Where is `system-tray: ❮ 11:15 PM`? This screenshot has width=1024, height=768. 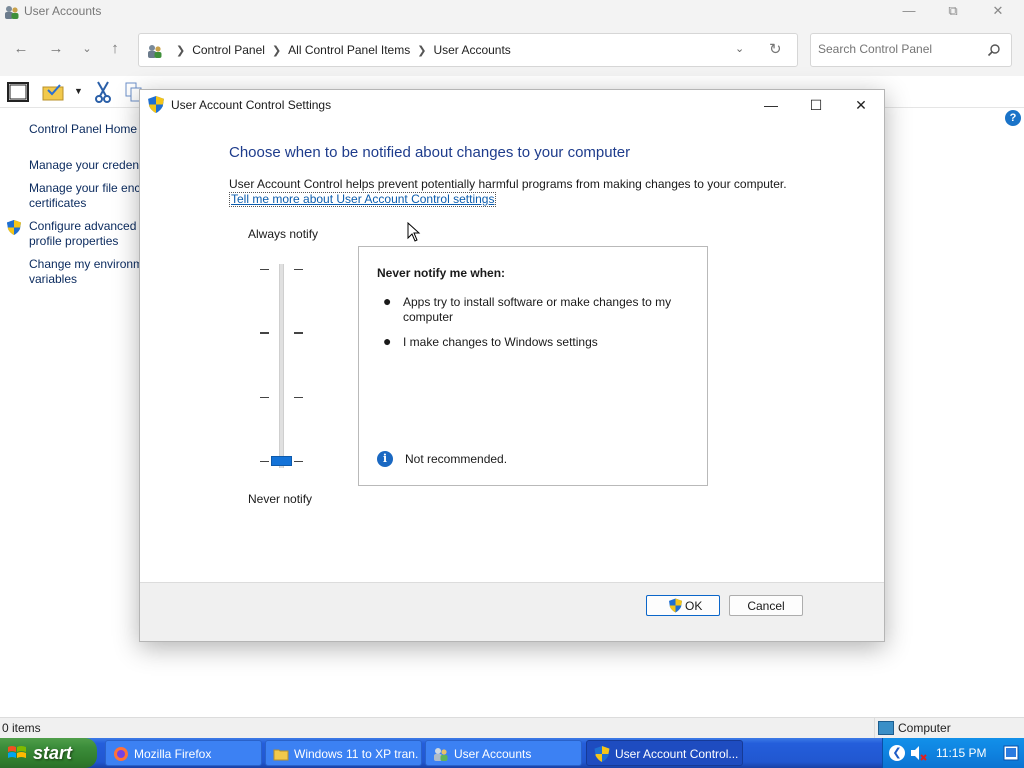 system-tray: ❮ 11:15 PM is located at coordinates (953, 753).